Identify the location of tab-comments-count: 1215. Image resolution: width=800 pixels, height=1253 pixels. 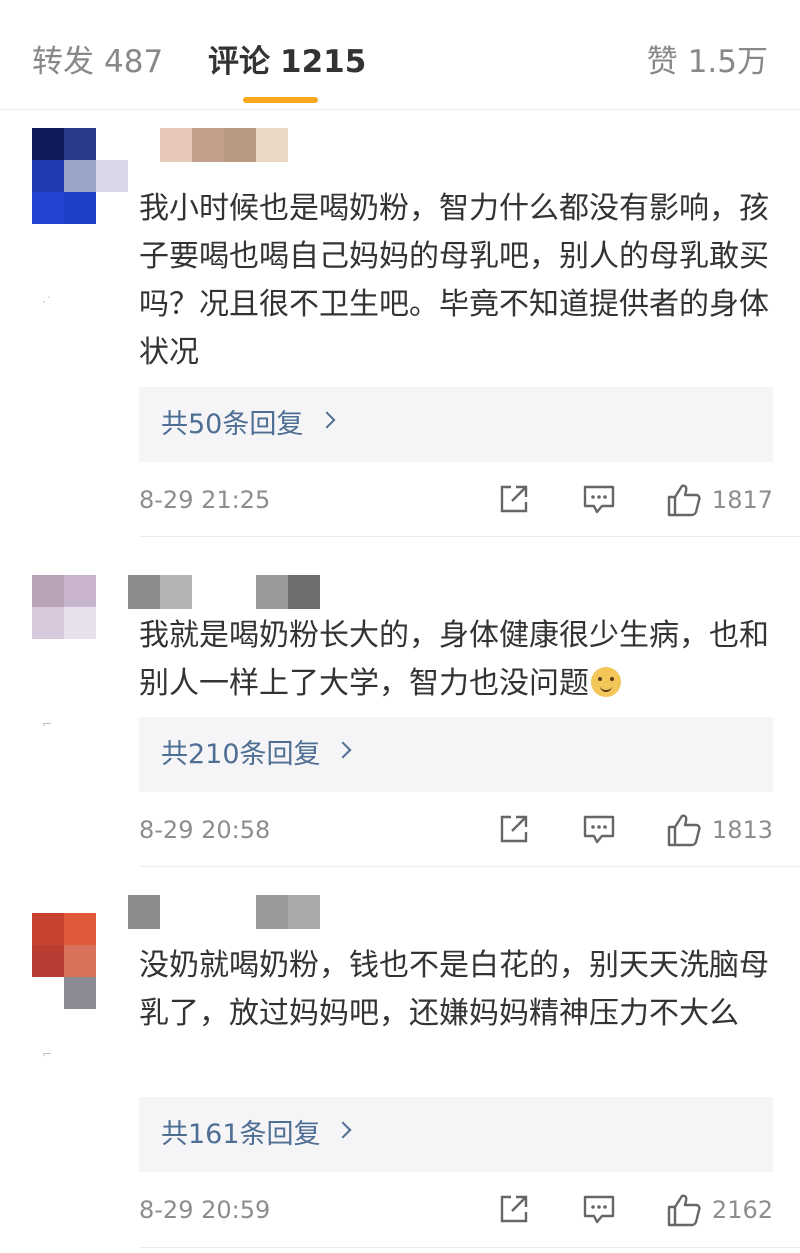
(323, 62).